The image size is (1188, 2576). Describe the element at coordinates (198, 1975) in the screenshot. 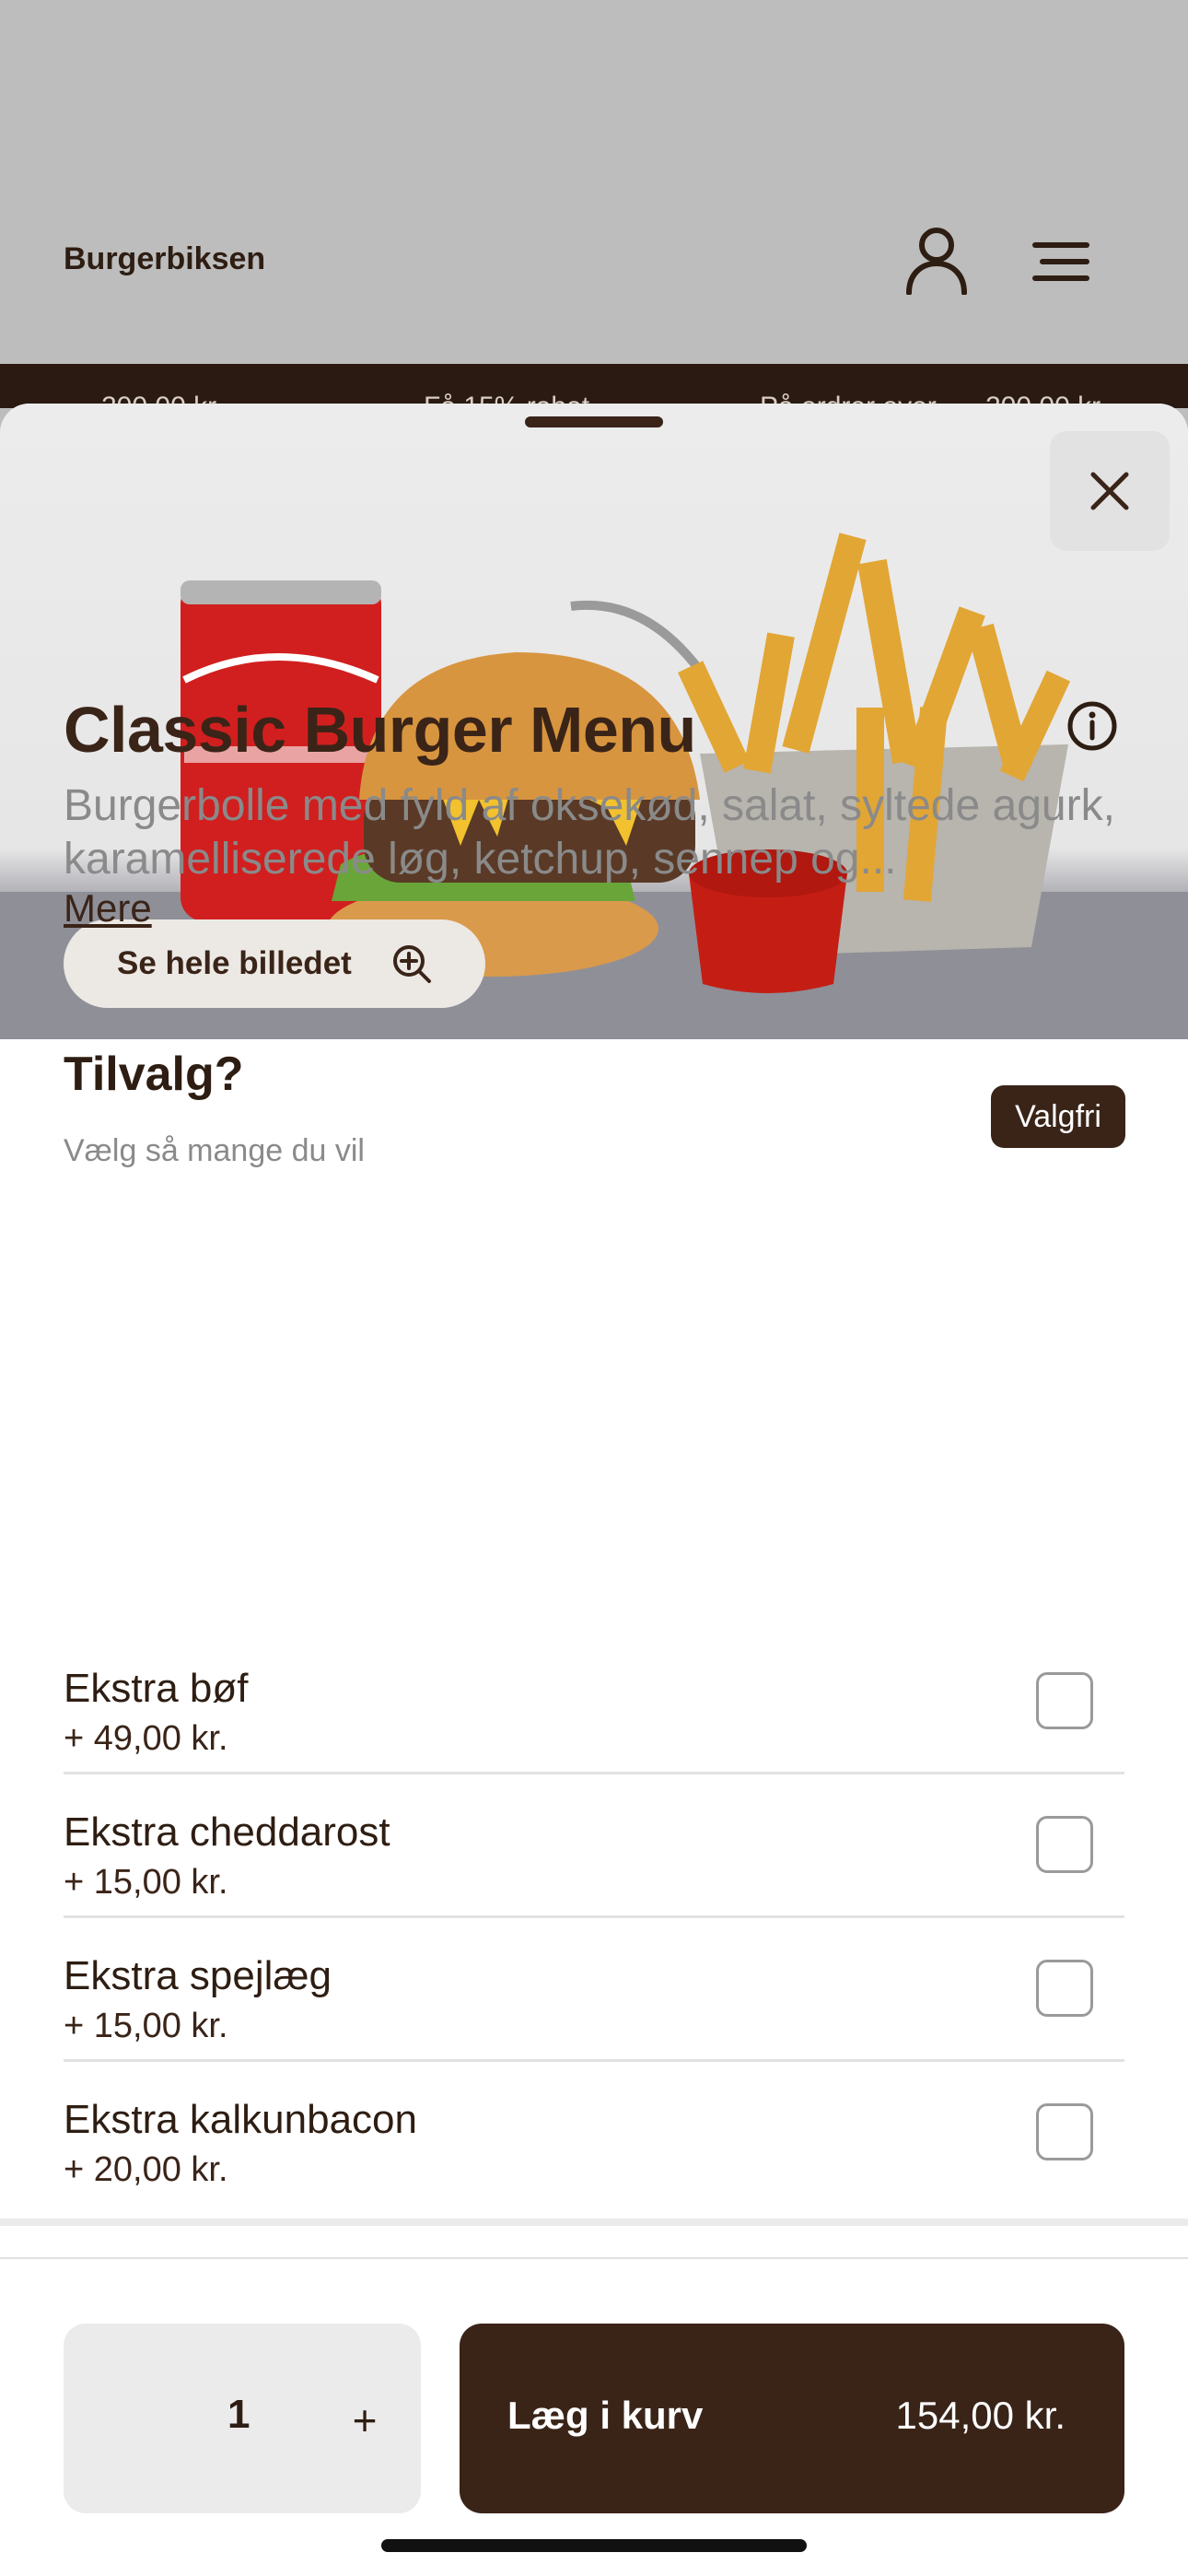

I see `option-name: Ekstra spejlæg` at that location.